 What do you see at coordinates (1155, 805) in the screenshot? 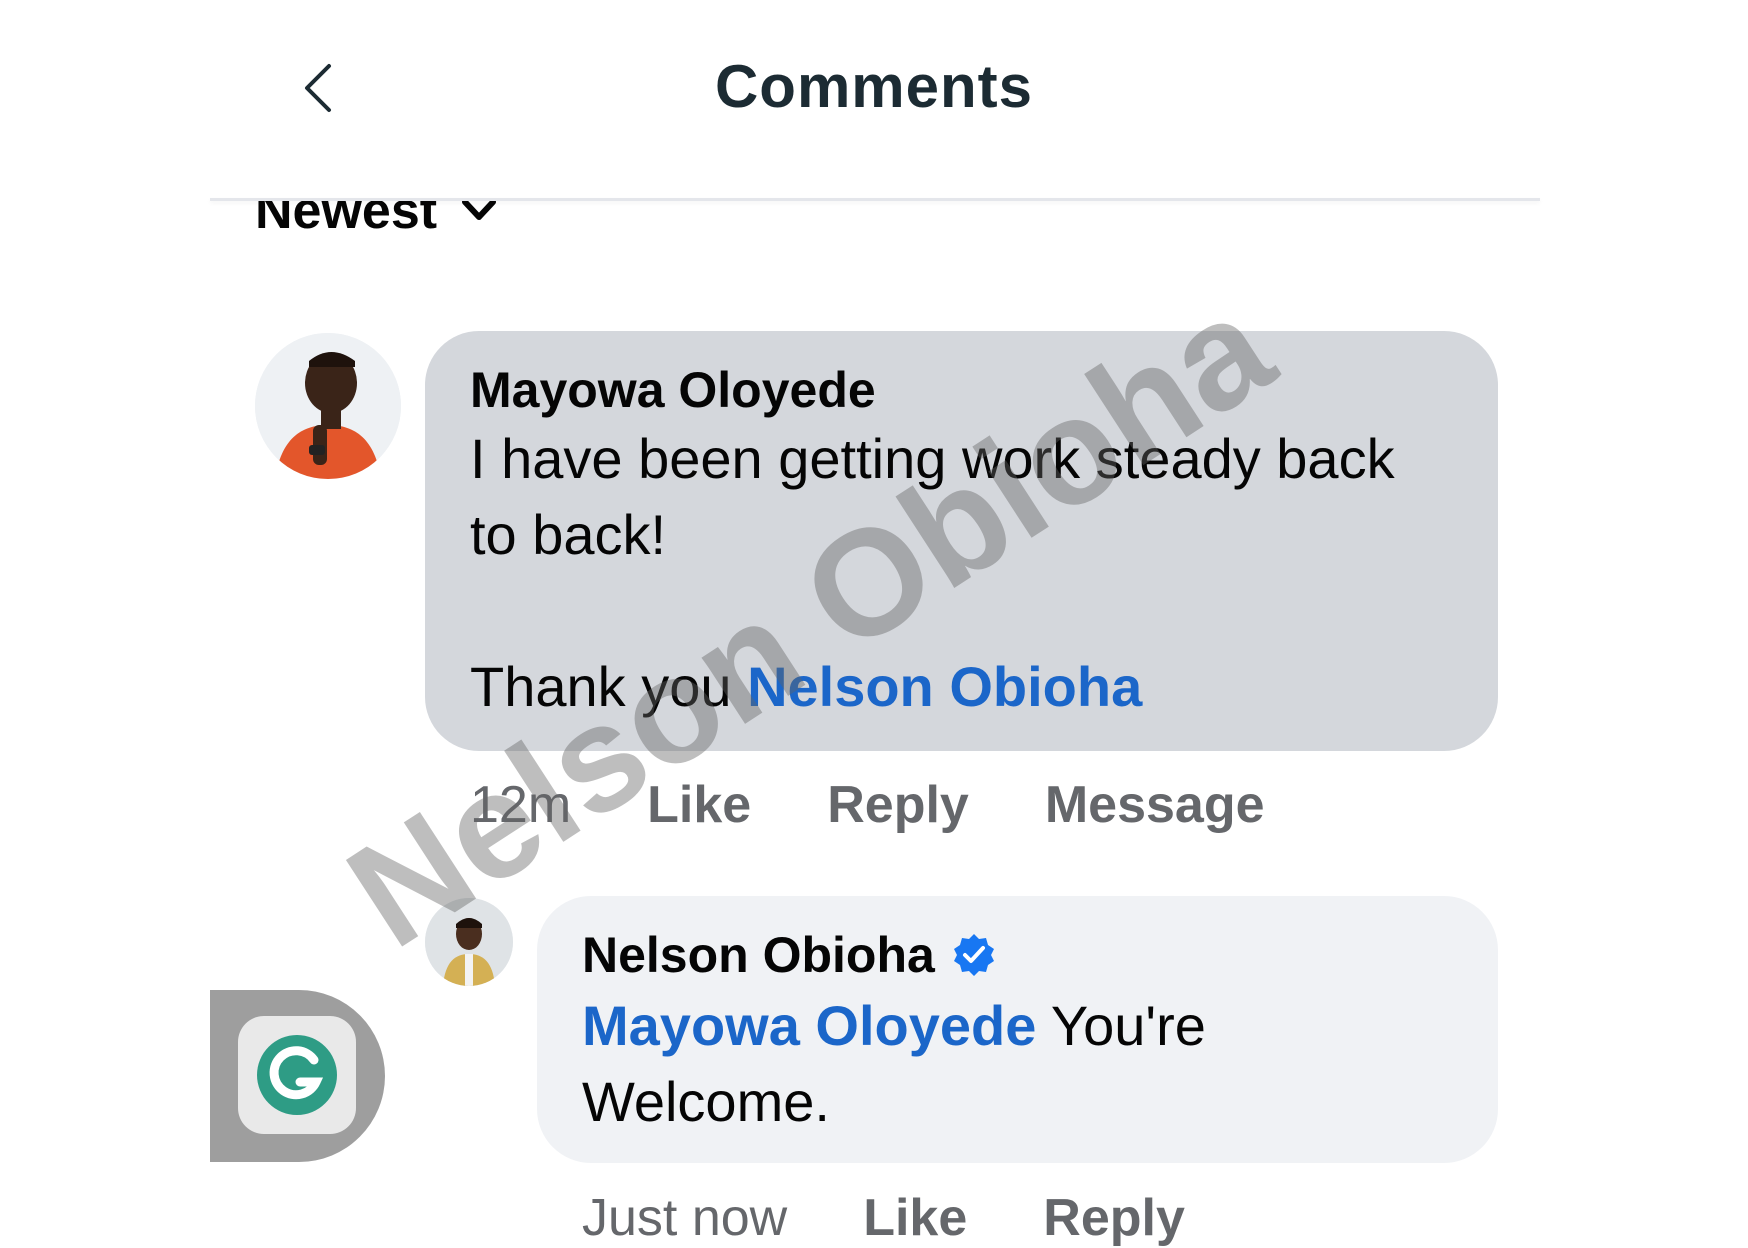
I see `message-button: Message` at bounding box center [1155, 805].